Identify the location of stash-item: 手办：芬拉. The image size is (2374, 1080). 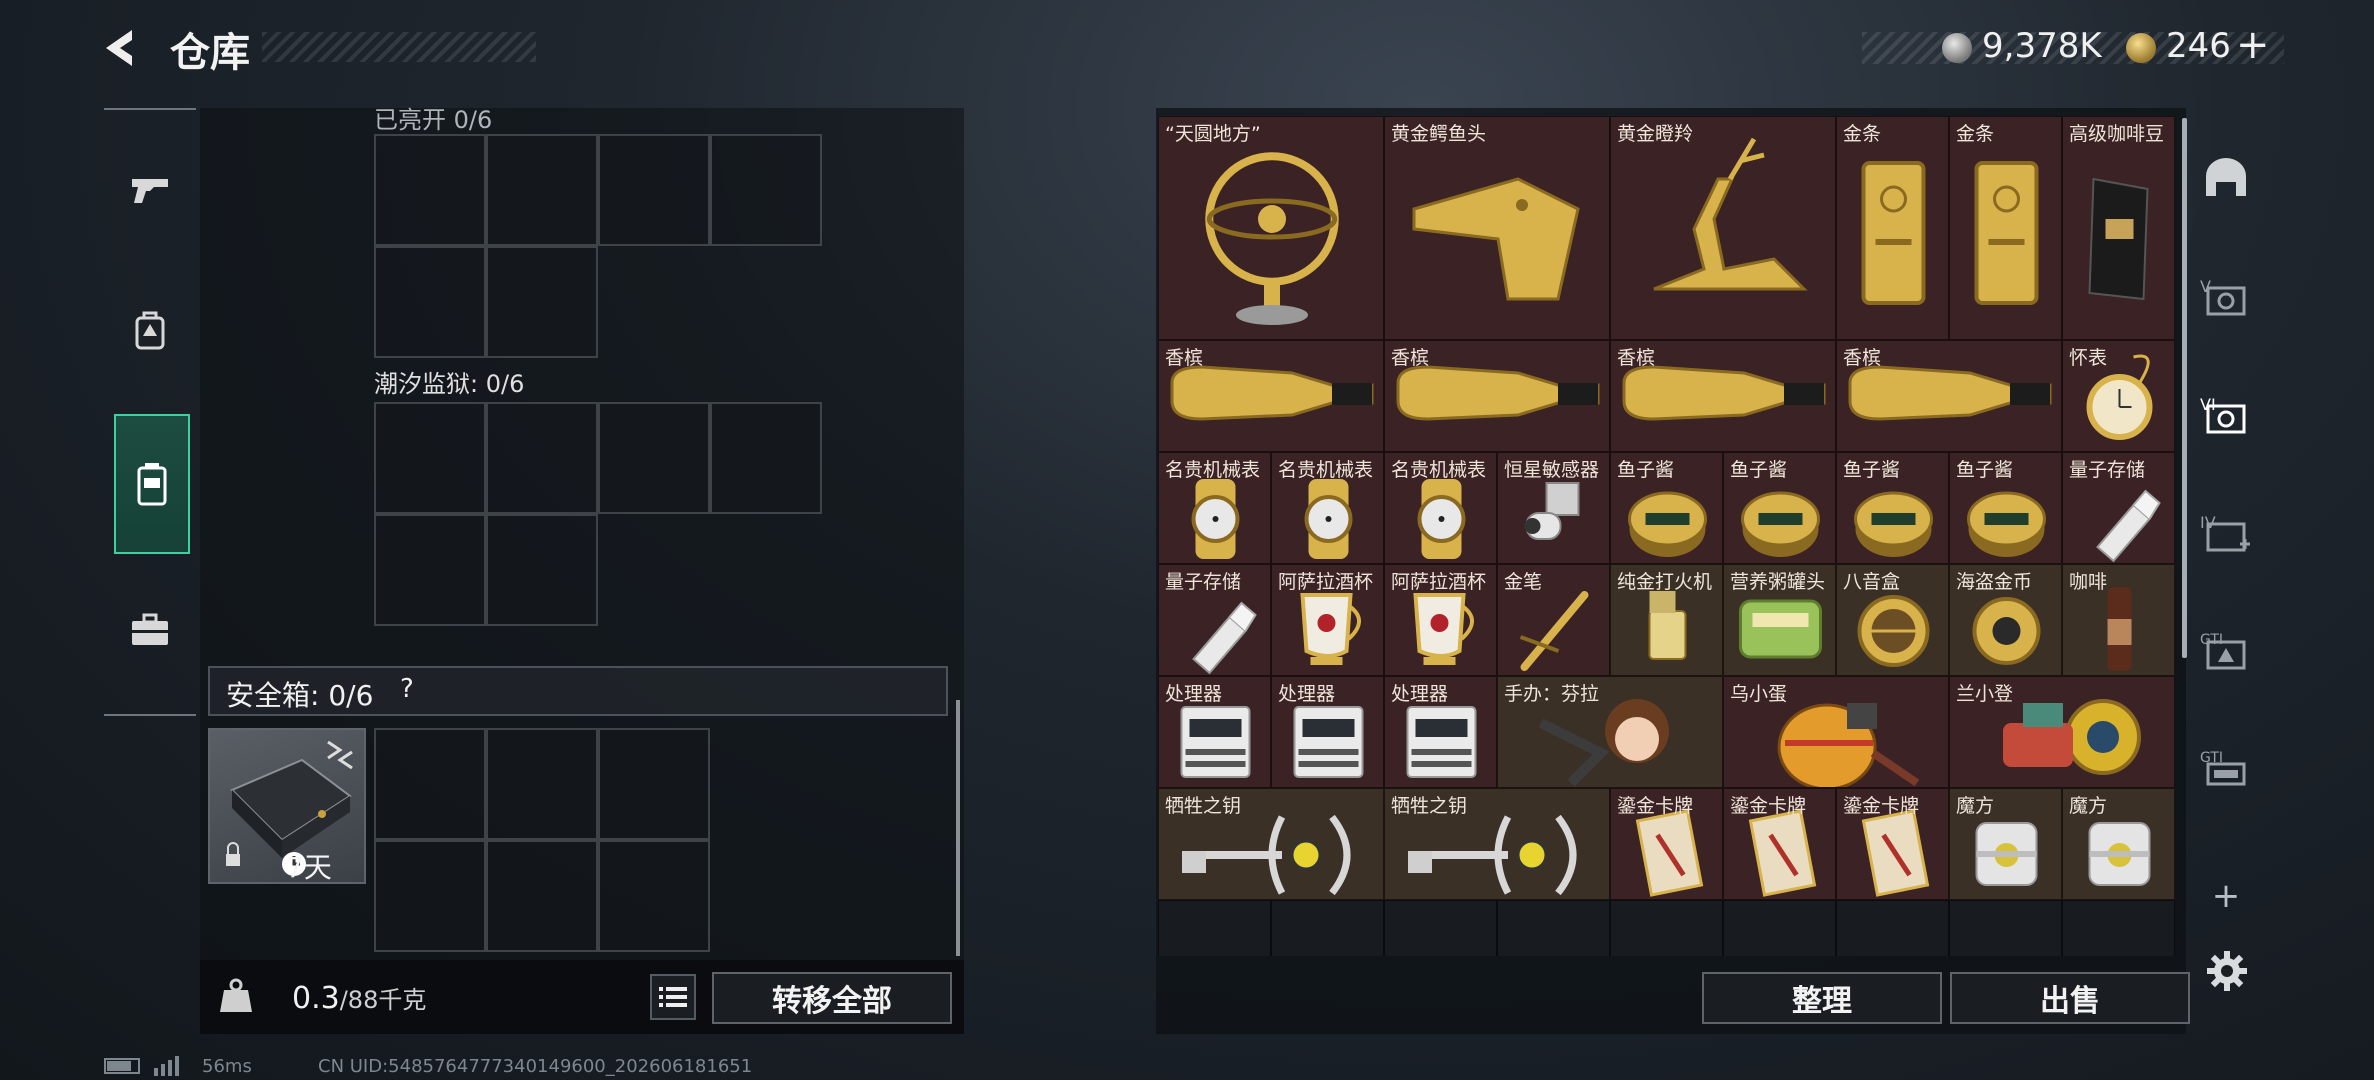
(1610, 732).